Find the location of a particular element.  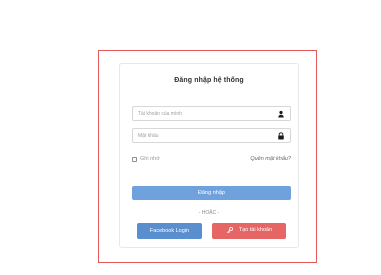

lock-icon is located at coordinates (281, 136).